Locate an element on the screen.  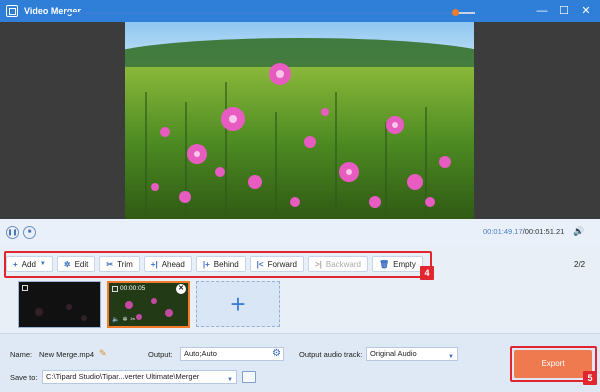
merge-app-icon is located at coordinates (12, 11).